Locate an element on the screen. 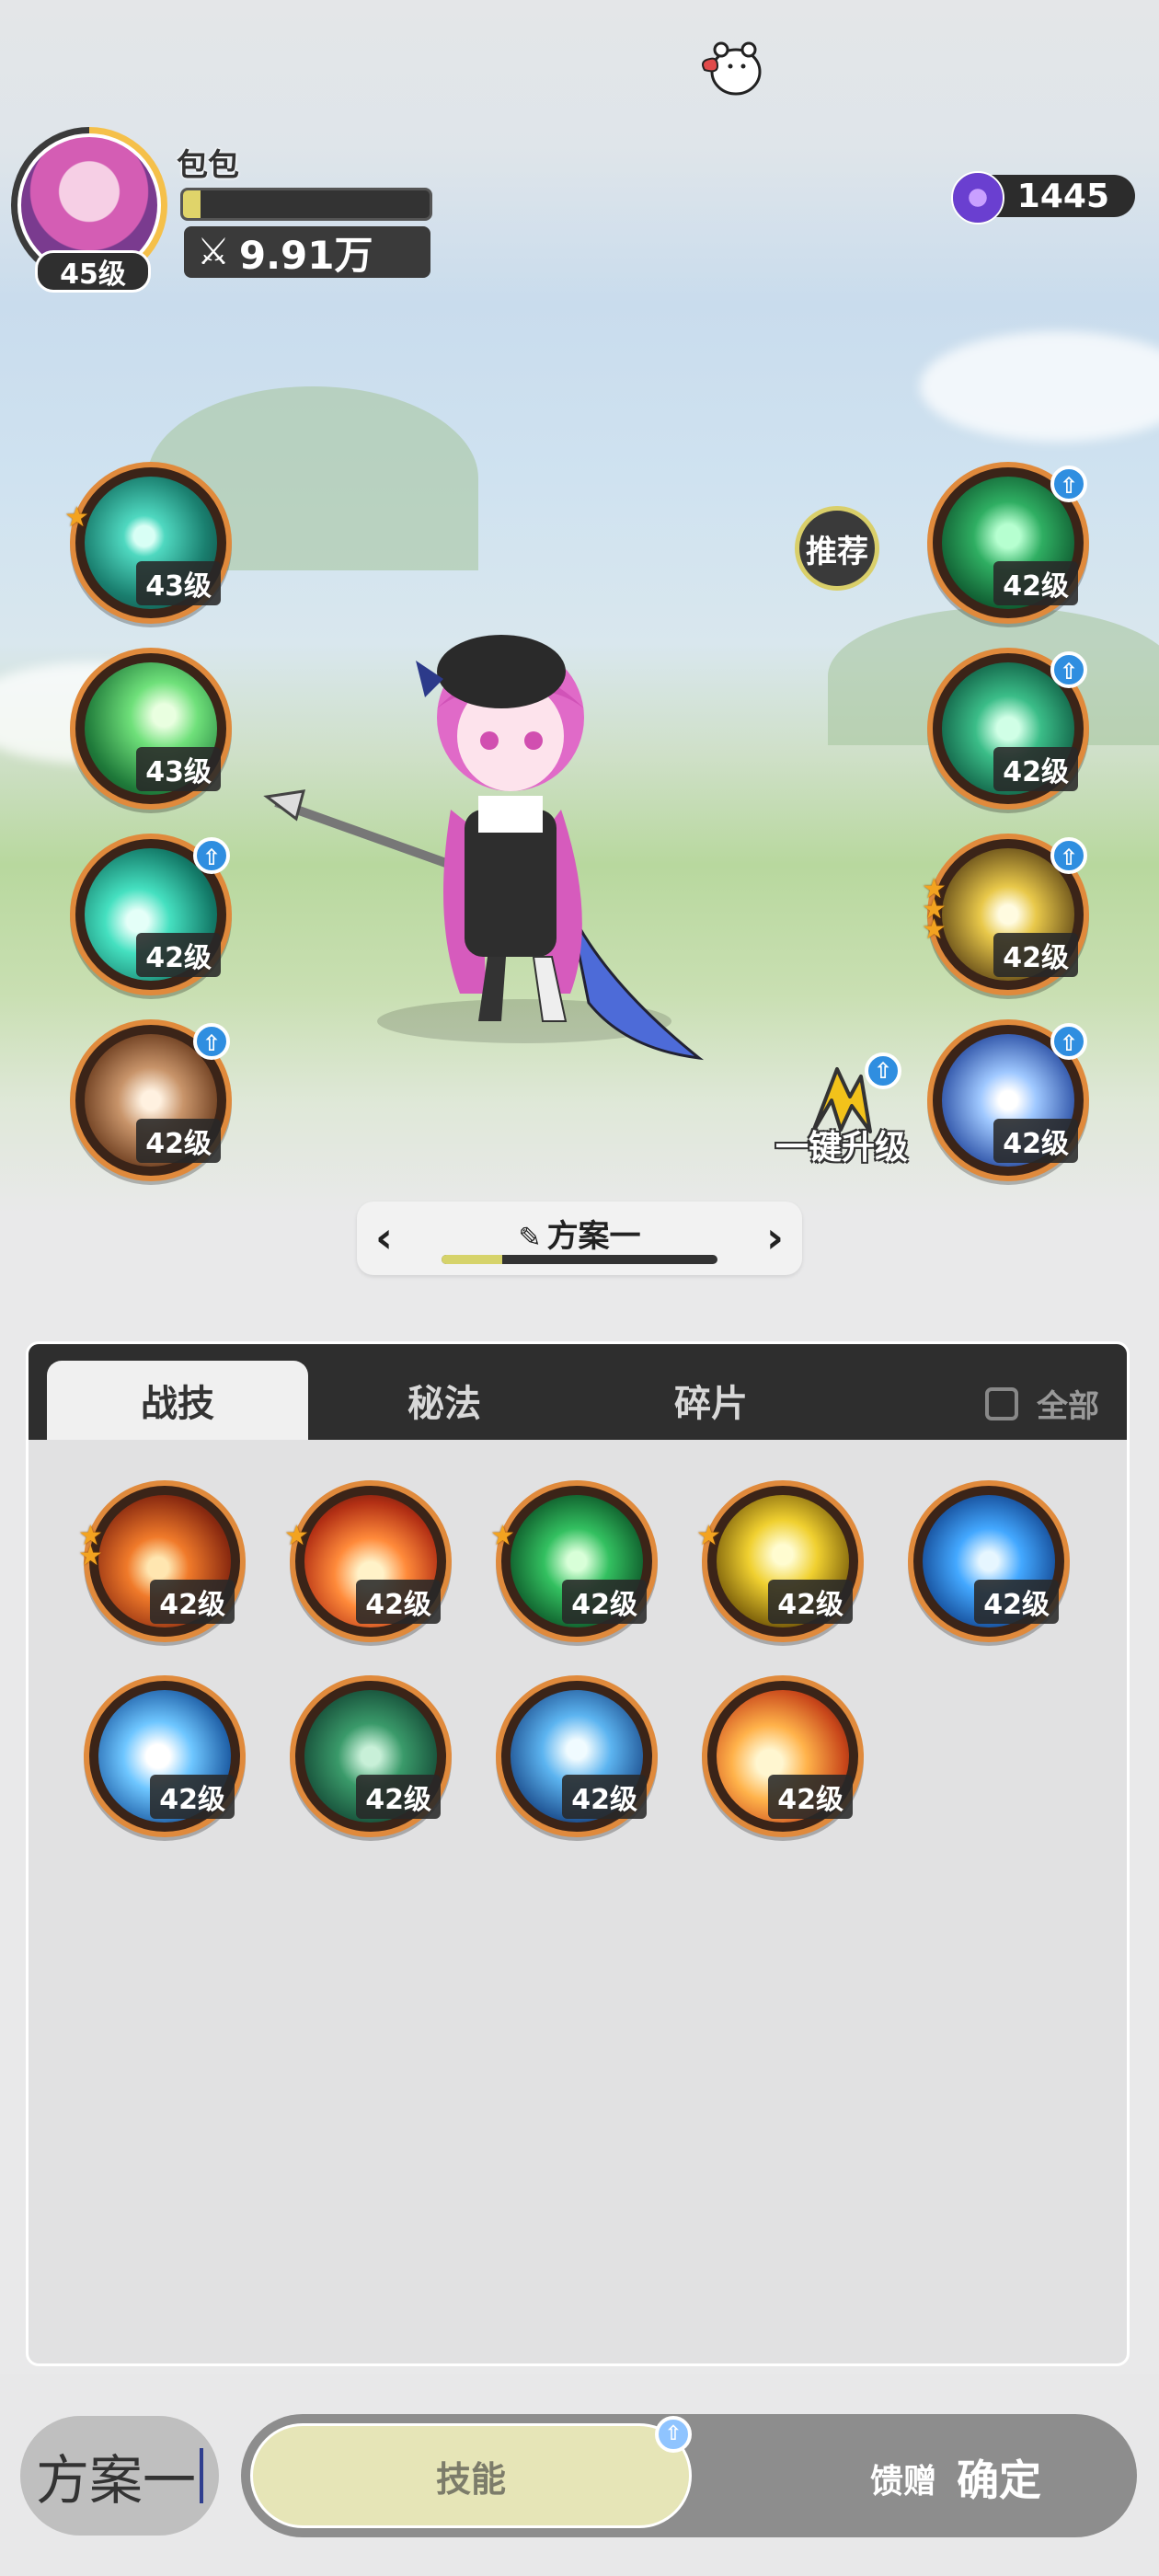 The image size is (1159, 2576). tab-bar: 战技 秘法 碎片 全部 is located at coordinates (578, 1392).